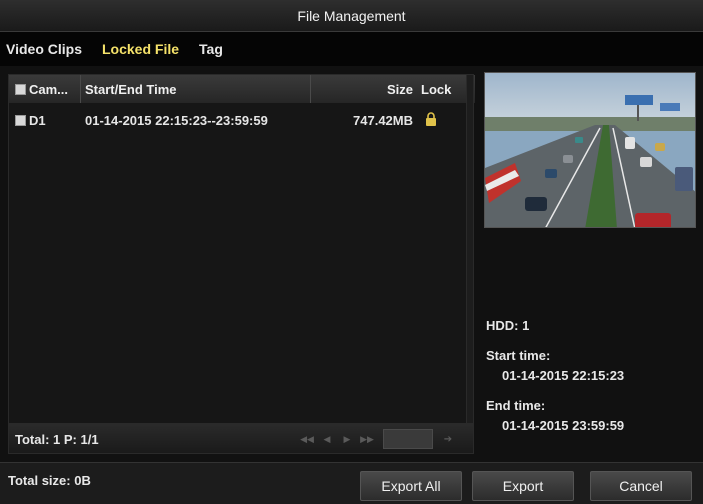 The height and width of the screenshot is (504, 703). I want to click on row-camera: D1, so click(37, 120).